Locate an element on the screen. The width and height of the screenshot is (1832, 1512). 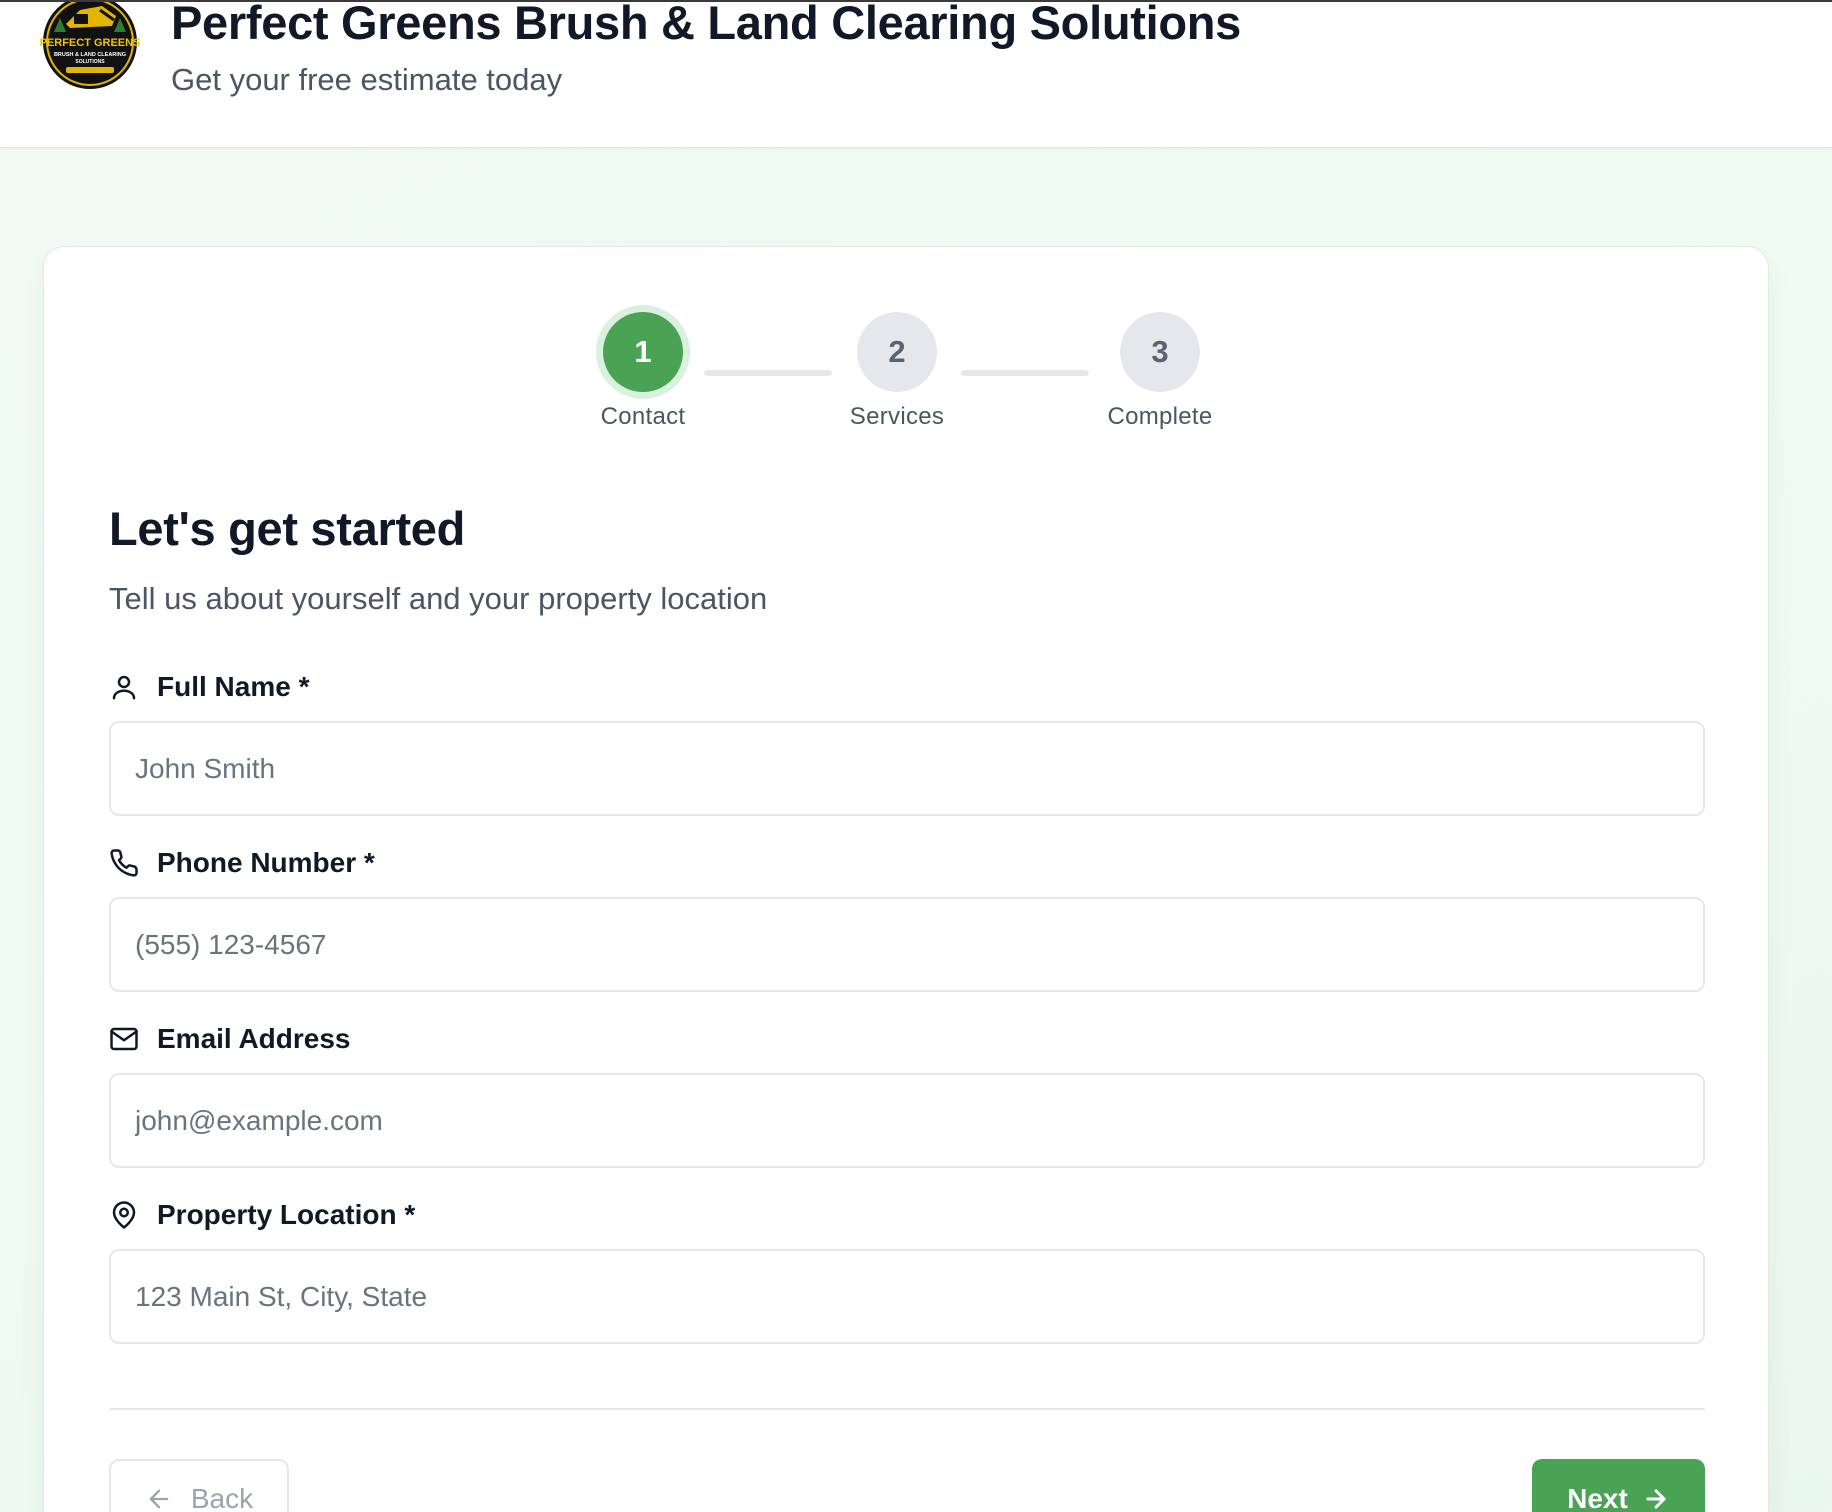
user-icon is located at coordinates (124, 687).